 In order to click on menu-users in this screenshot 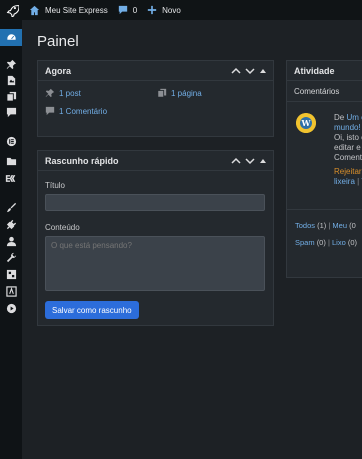, I will do `click(11, 241)`.